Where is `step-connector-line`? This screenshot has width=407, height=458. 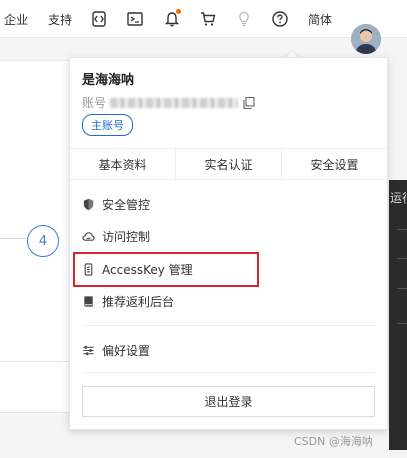 step-connector-line is located at coordinates (14, 238).